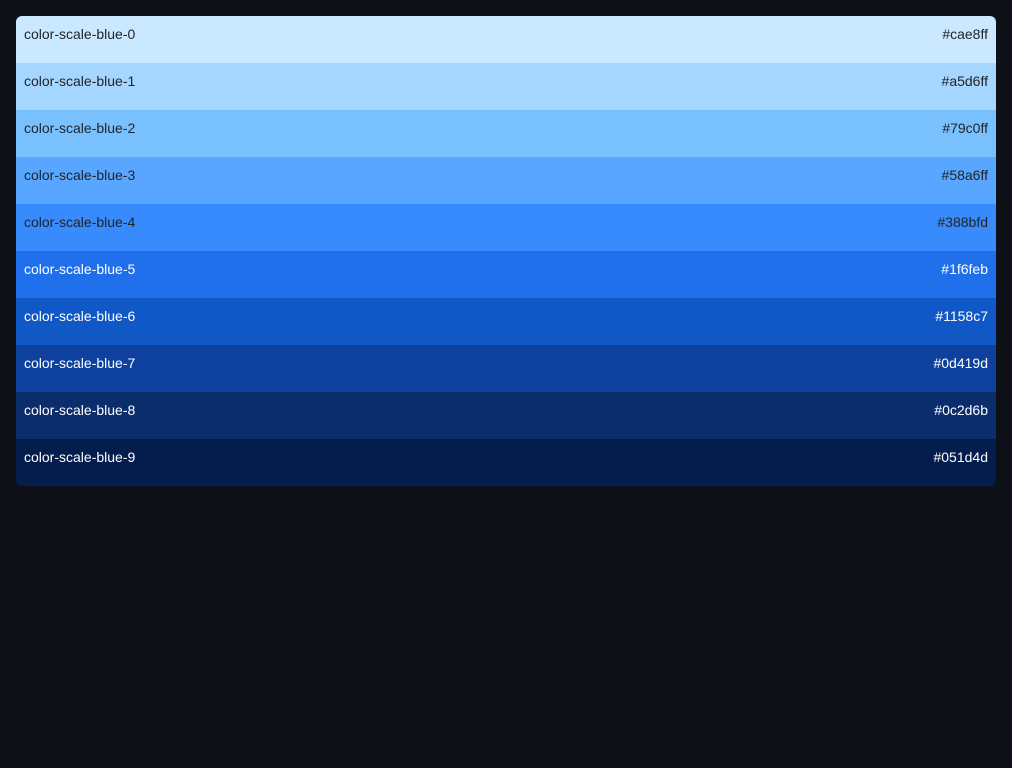 The image size is (1012, 768). What do you see at coordinates (80, 363) in the screenshot?
I see `swatch-name: color-scale-blue-7` at bounding box center [80, 363].